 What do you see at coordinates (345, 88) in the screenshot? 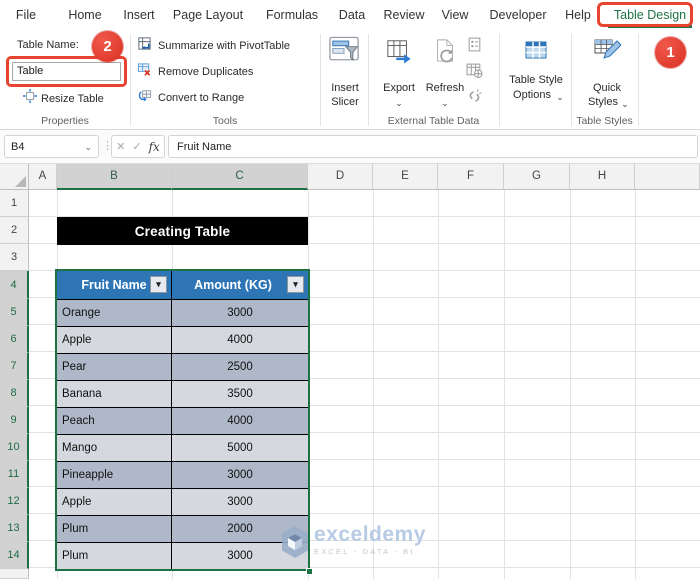
I see `insert-slicer-label-line1: Insert` at bounding box center [345, 88].